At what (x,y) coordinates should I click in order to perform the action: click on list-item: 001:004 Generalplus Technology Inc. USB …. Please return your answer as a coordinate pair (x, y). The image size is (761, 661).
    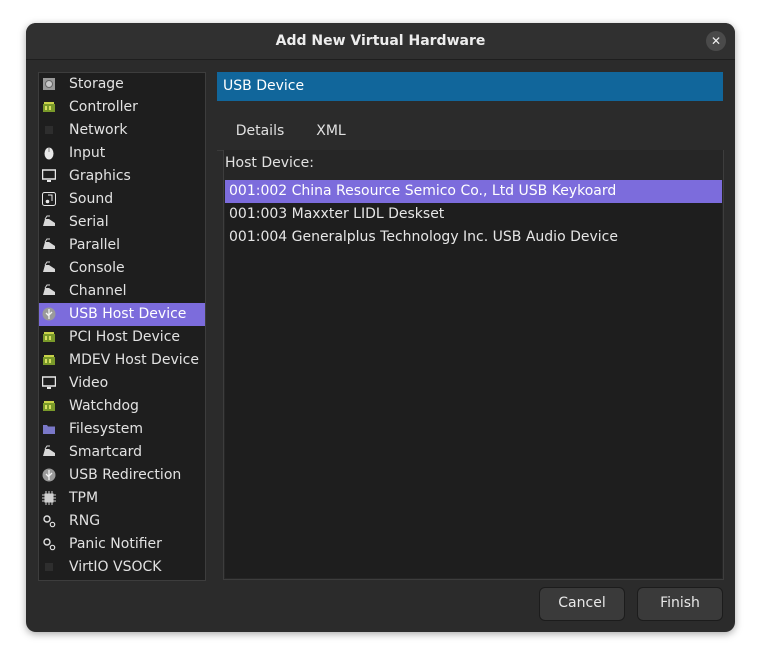
    Looking at the image, I should click on (473, 237).